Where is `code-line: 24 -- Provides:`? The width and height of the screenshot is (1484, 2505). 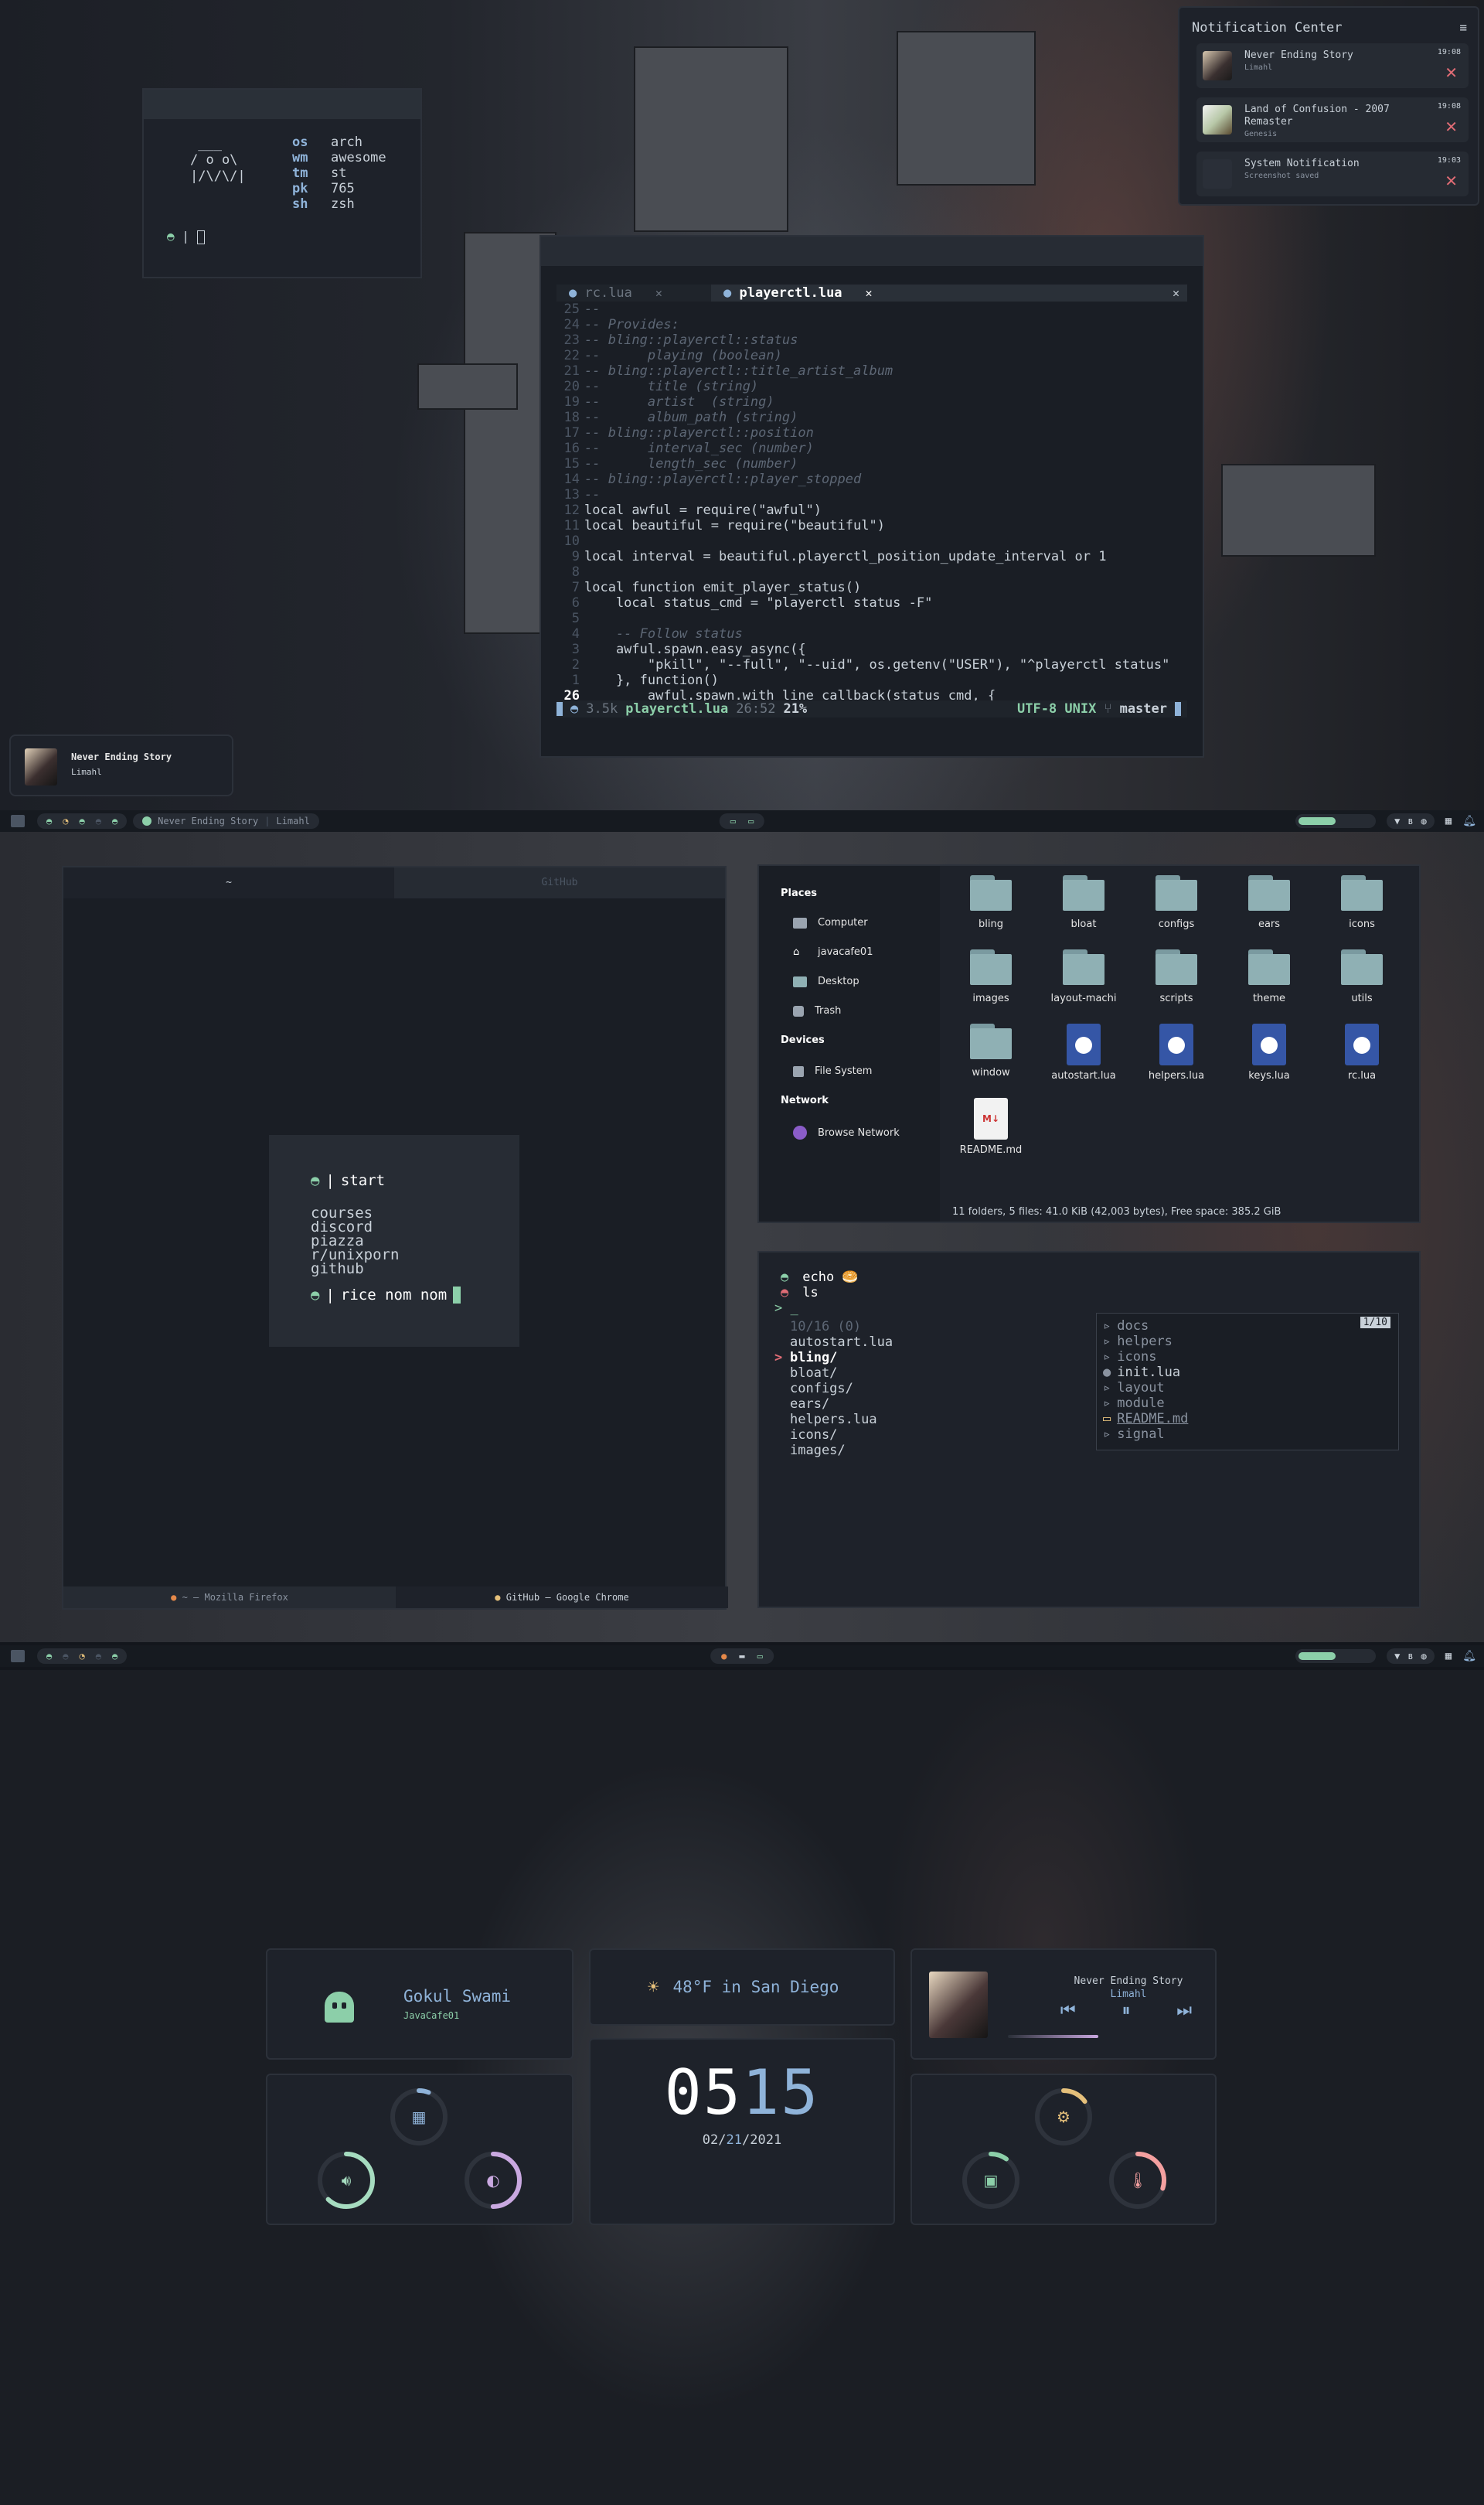 code-line: 24 -- Provides: is located at coordinates (871, 324).